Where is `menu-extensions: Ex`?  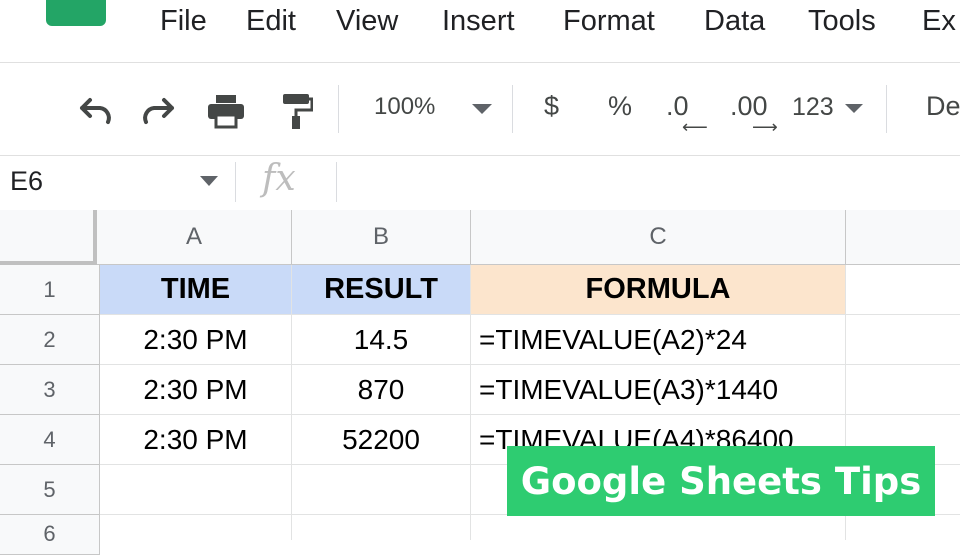
menu-extensions: Ex is located at coordinates (939, 21).